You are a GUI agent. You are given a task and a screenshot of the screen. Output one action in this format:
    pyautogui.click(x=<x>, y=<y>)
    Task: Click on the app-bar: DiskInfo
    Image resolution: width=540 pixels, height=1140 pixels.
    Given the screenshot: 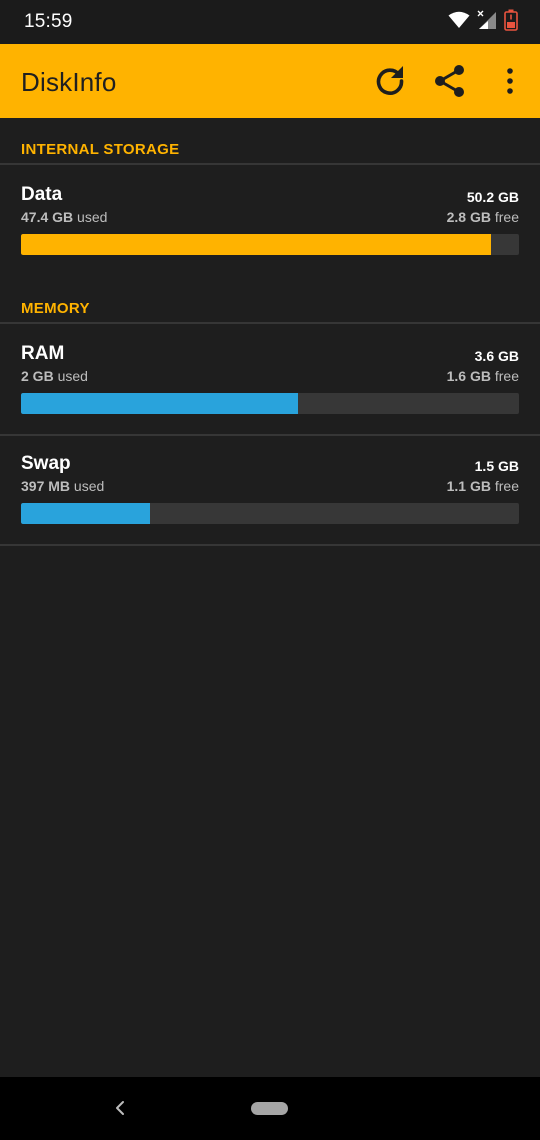 What is the action you would take?
    pyautogui.click(x=270, y=81)
    